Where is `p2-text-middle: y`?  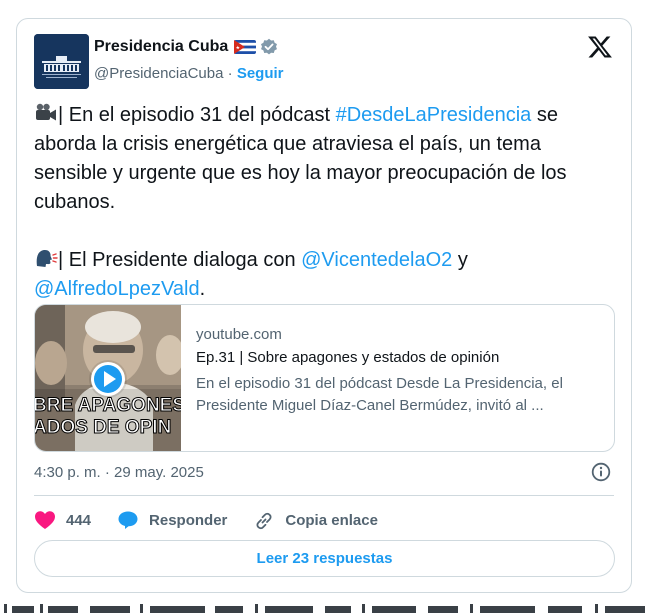
p2-text-middle: y is located at coordinates (460, 260).